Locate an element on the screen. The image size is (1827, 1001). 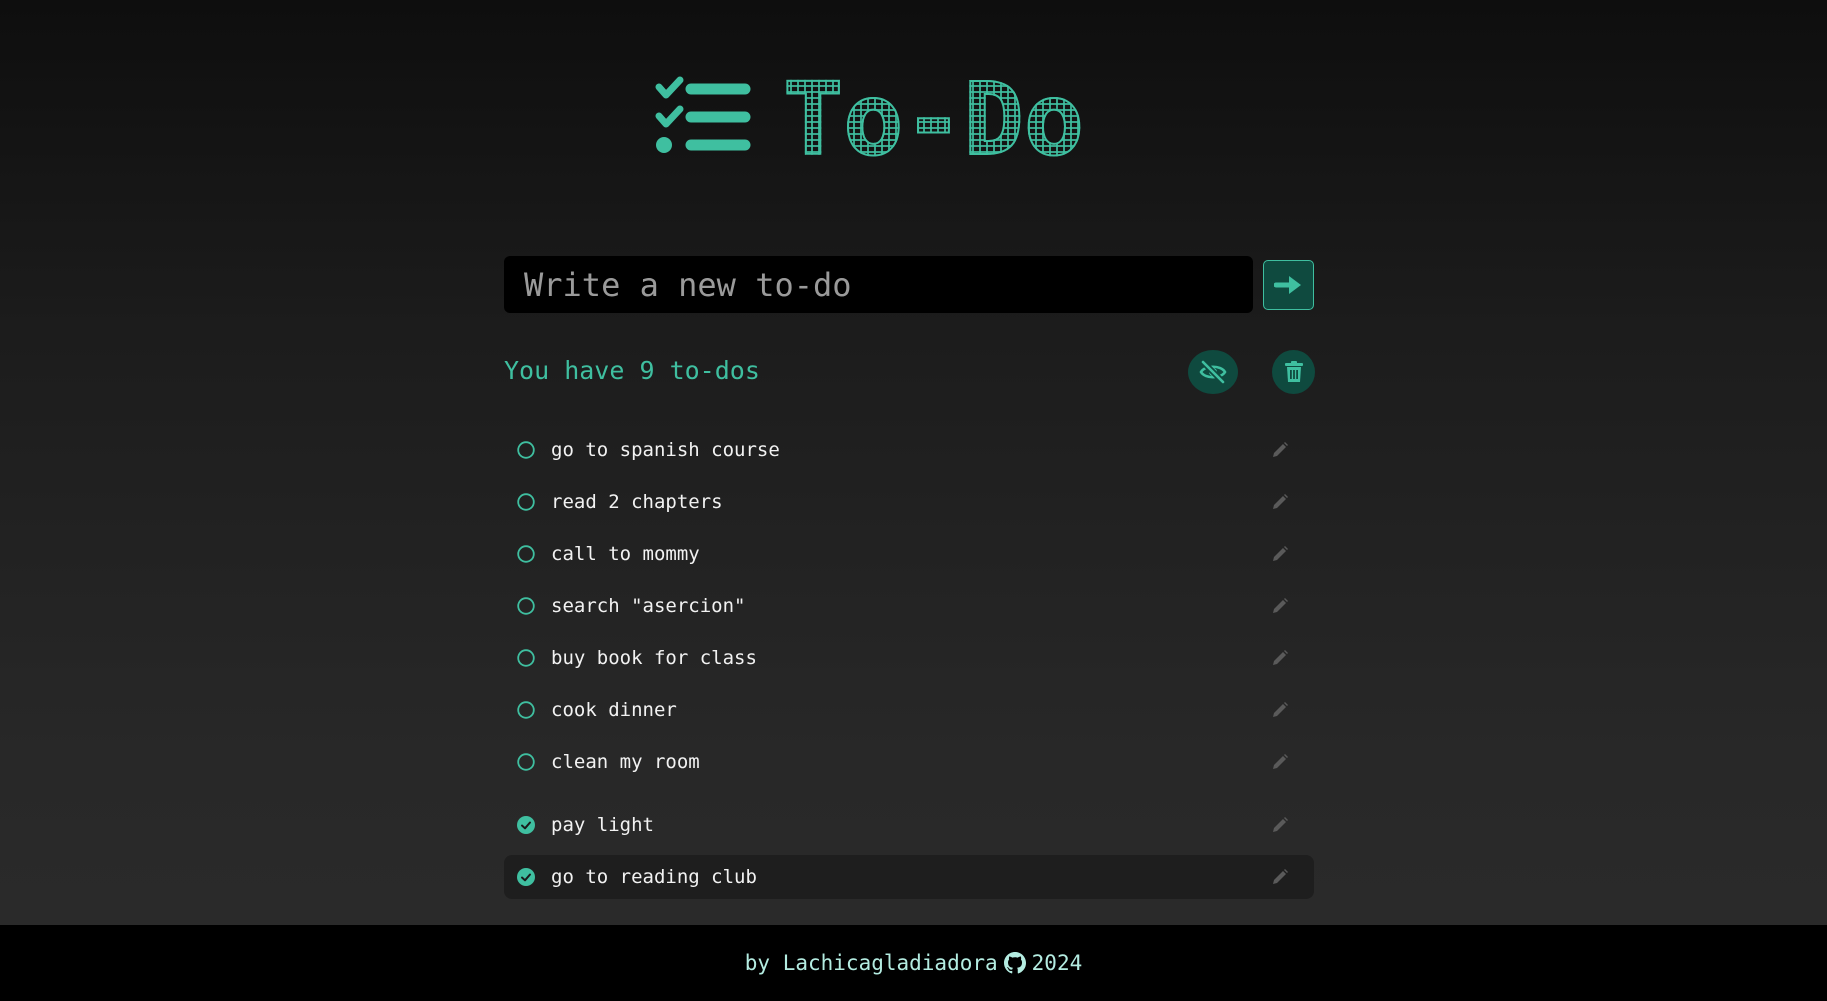
todo-count: You have 9 to-dos is located at coordinates (632, 370).